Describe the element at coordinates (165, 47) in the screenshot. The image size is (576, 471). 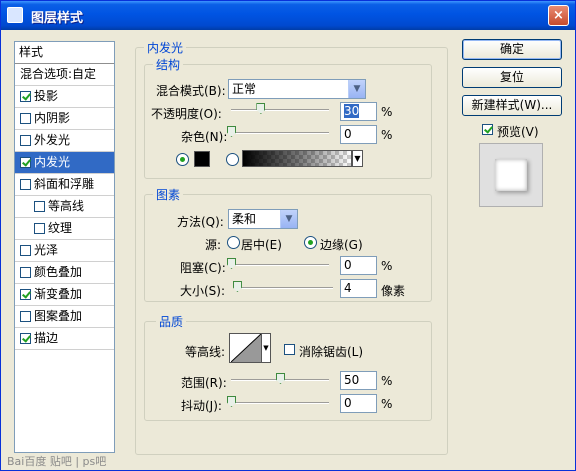
I see `inner-glow-title: 内发光` at that location.